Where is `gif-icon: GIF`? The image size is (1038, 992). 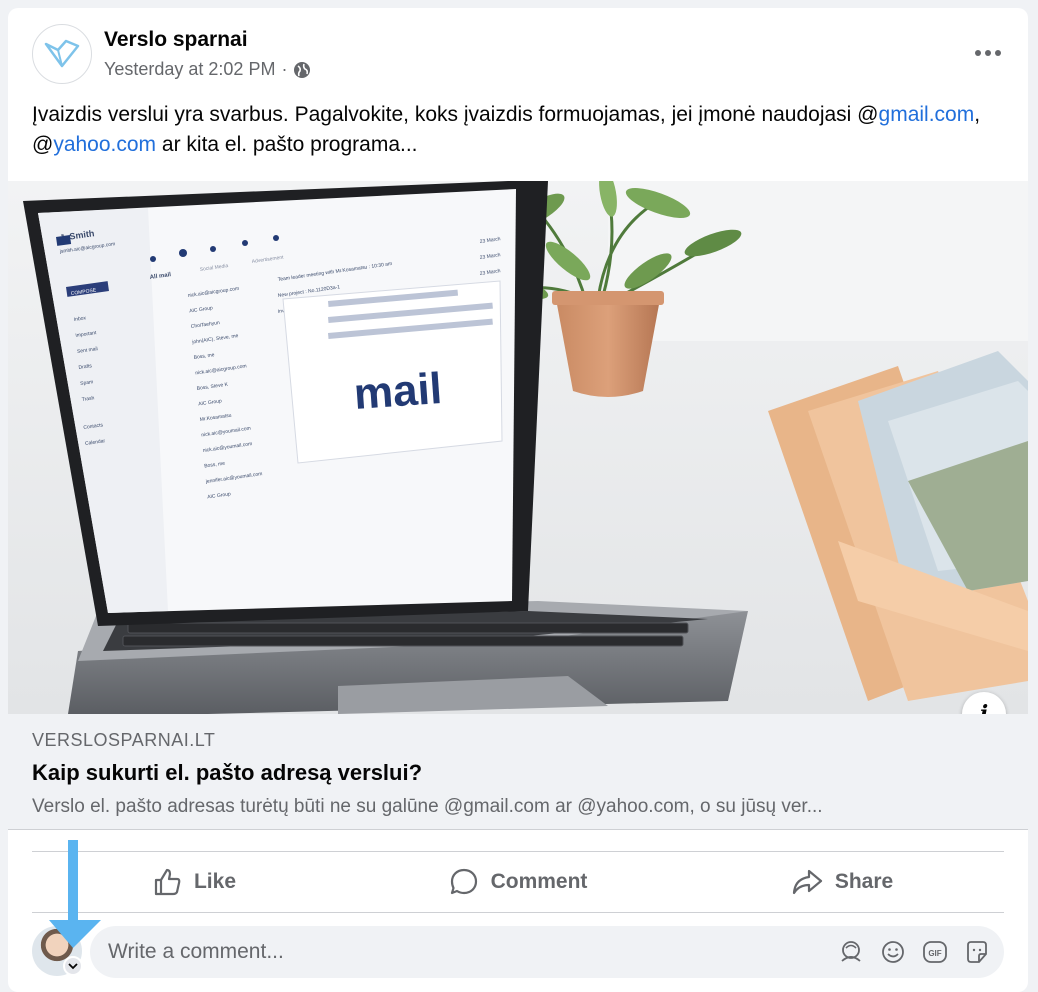 gif-icon: GIF is located at coordinates (935, 952).